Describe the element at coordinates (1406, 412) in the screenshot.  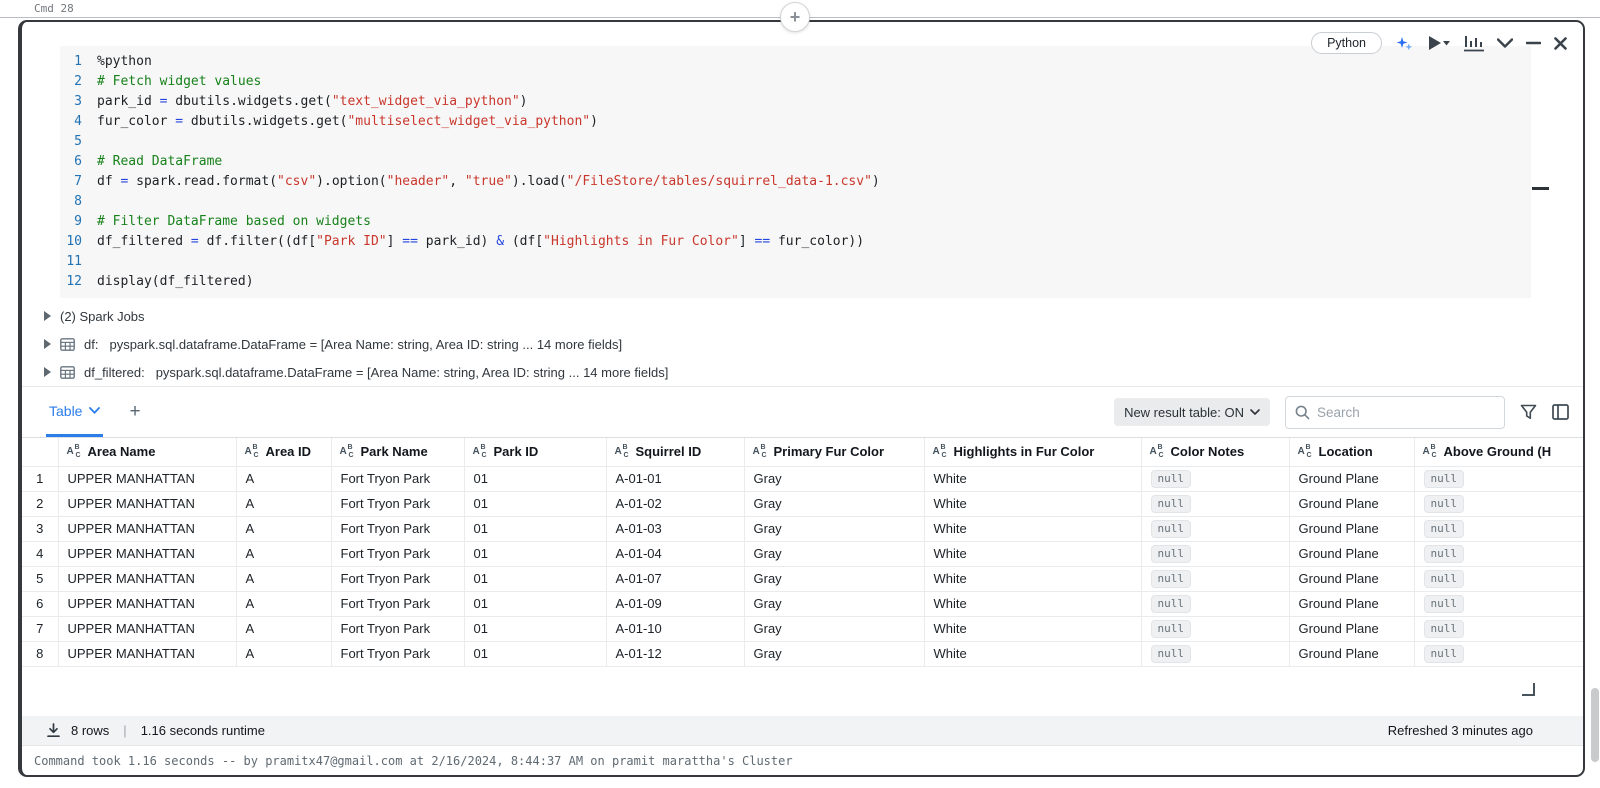
I see `search-input` at that location.